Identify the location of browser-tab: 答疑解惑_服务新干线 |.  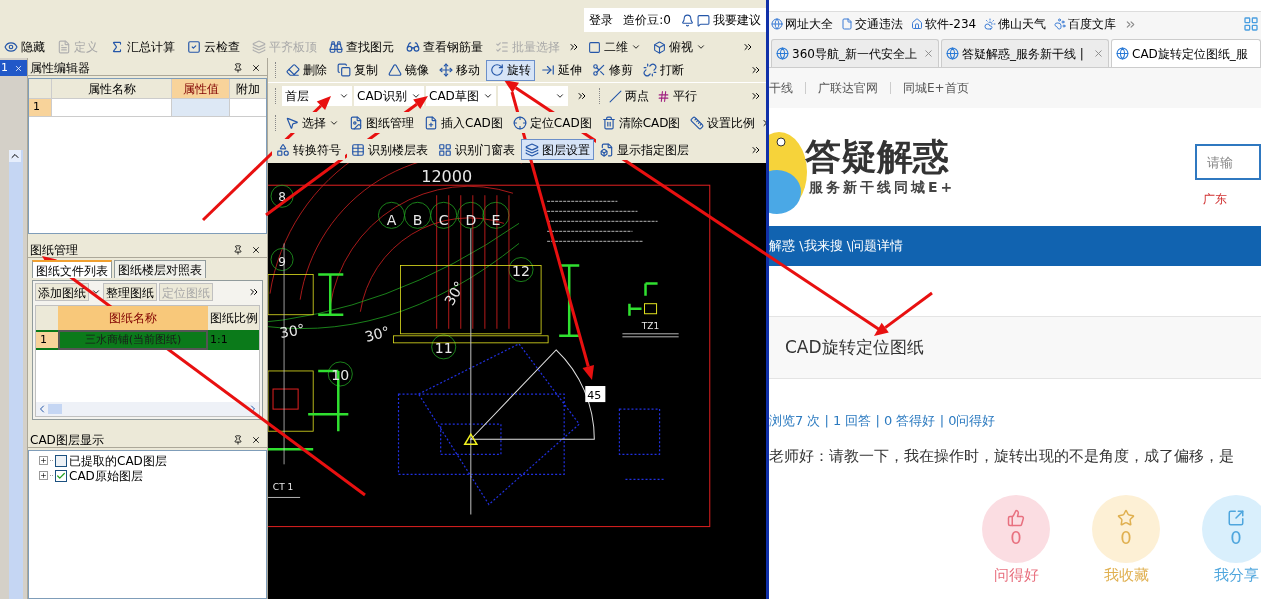
(1025, 53).